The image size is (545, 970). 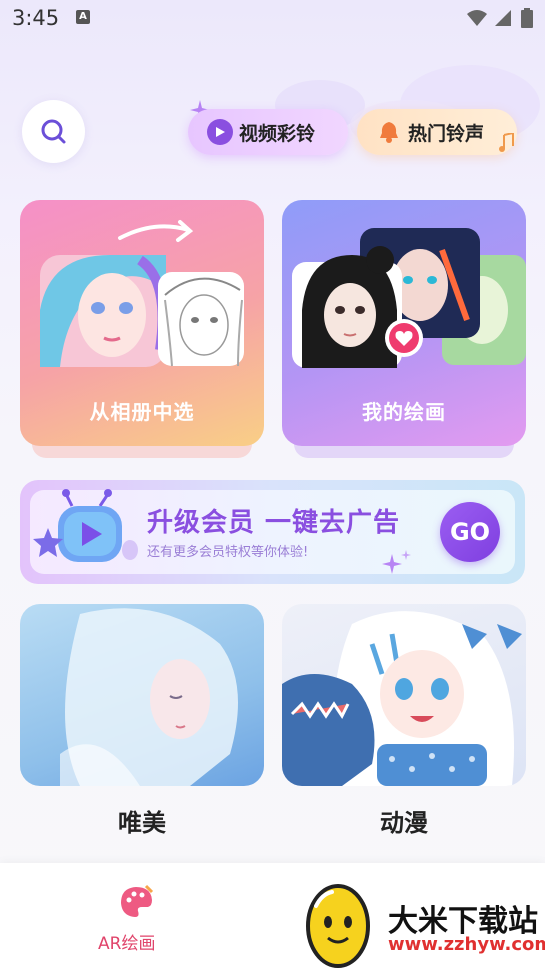 What do you see at coordinates (274, 523) in the screenshot?
I see `banner-title: 升级会员 一键去广告` at bounding box center [274, 523].